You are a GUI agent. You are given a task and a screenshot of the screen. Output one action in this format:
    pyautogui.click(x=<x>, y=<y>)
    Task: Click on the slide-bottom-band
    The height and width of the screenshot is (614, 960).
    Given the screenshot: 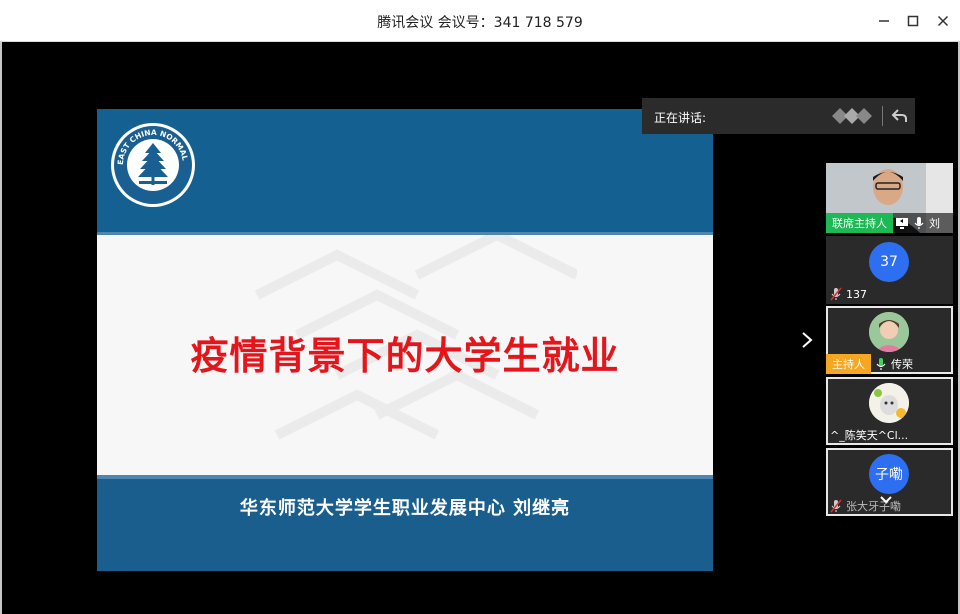 What is the action you would take?
    pyautogui.click(x=405, y=523)
    